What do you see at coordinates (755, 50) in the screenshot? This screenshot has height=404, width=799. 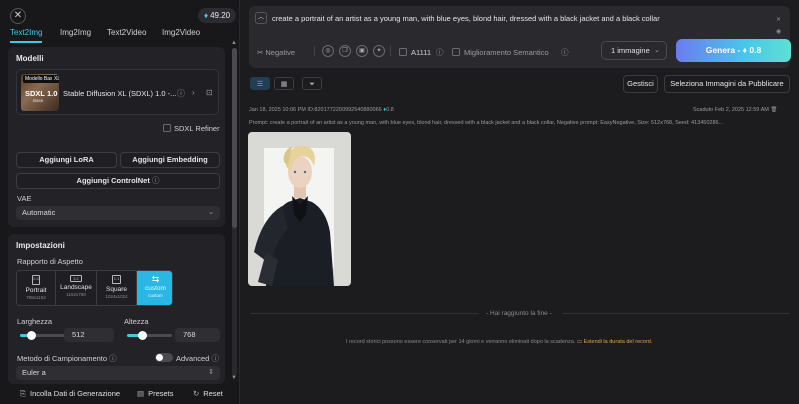 I see `generate-cost: 0.8` at bounding box center [755, 50].